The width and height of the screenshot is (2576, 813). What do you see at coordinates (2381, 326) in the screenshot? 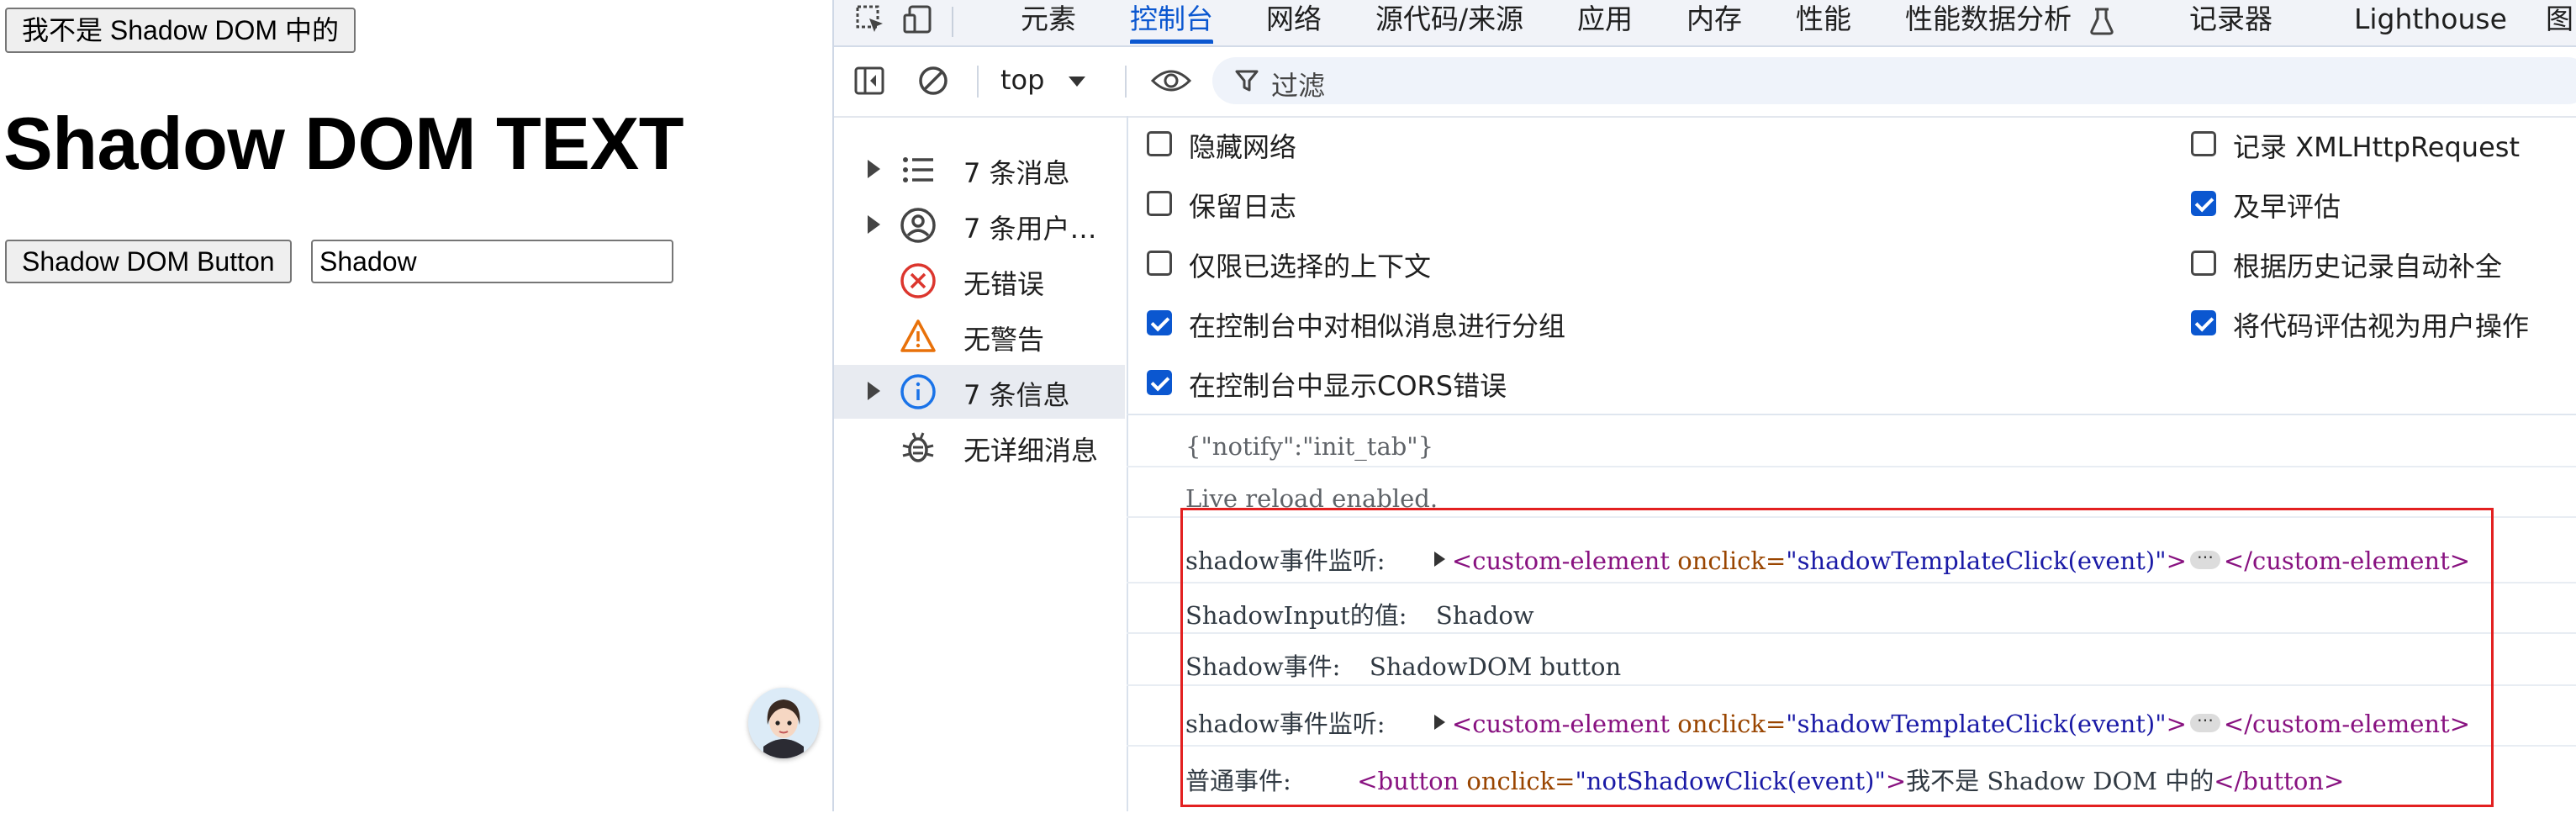
I see `setting-label: 将代码评估视为用户操作` at bounding box center [2381, 326].